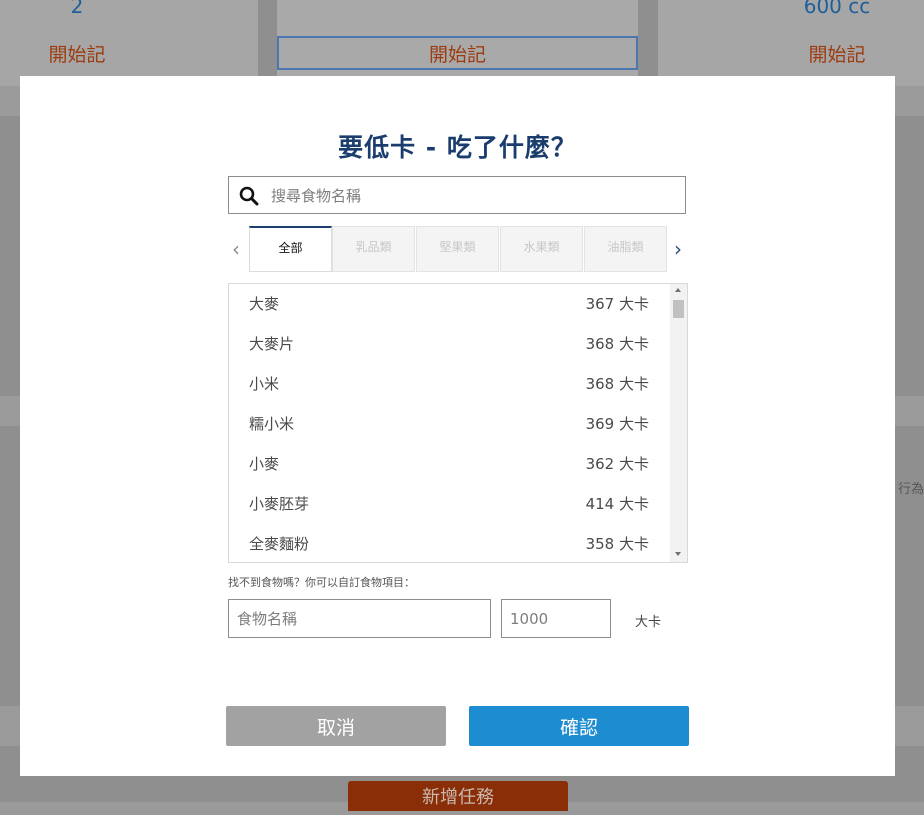 The height and width of the screenshot is (815, 924). I want to click on food-calories: 362 大卡, so click(617, 464).